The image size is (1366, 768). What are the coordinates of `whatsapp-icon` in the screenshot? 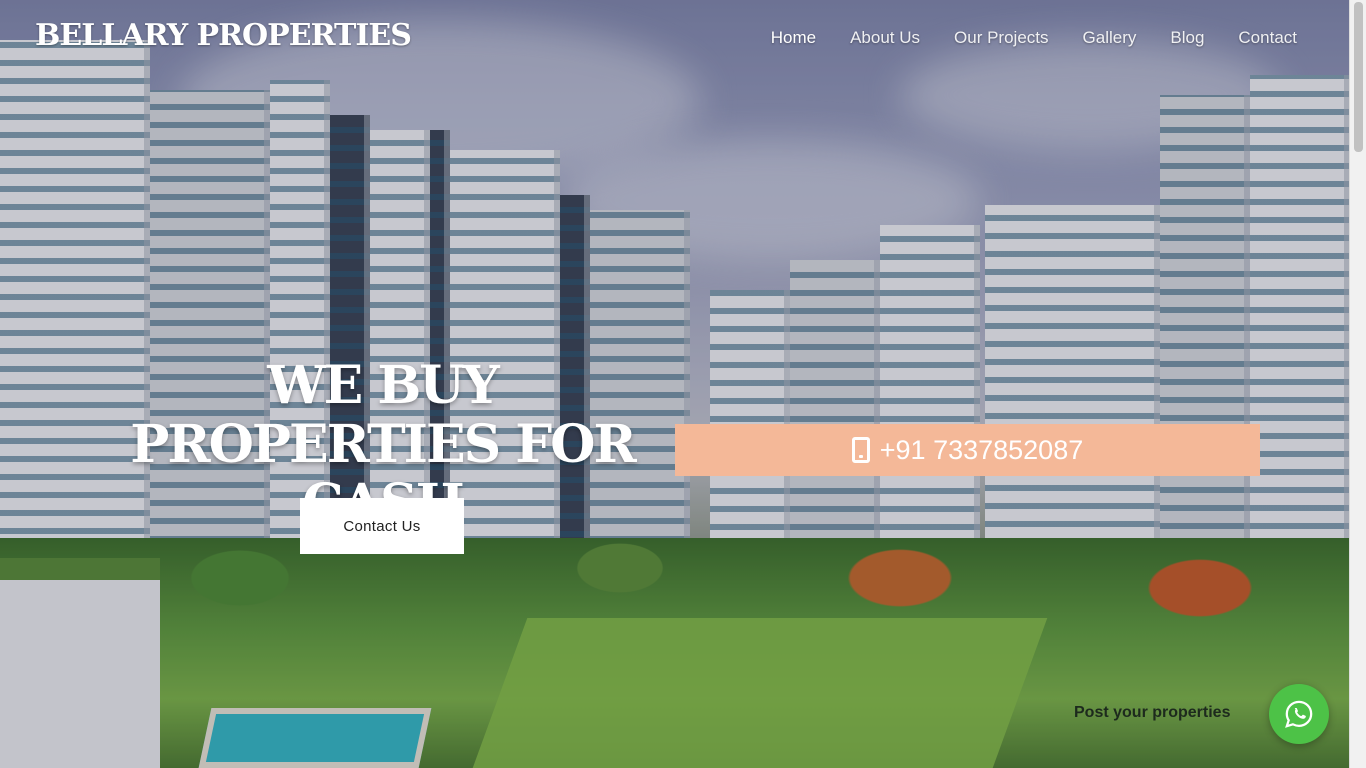 It's located at (1299, 714).